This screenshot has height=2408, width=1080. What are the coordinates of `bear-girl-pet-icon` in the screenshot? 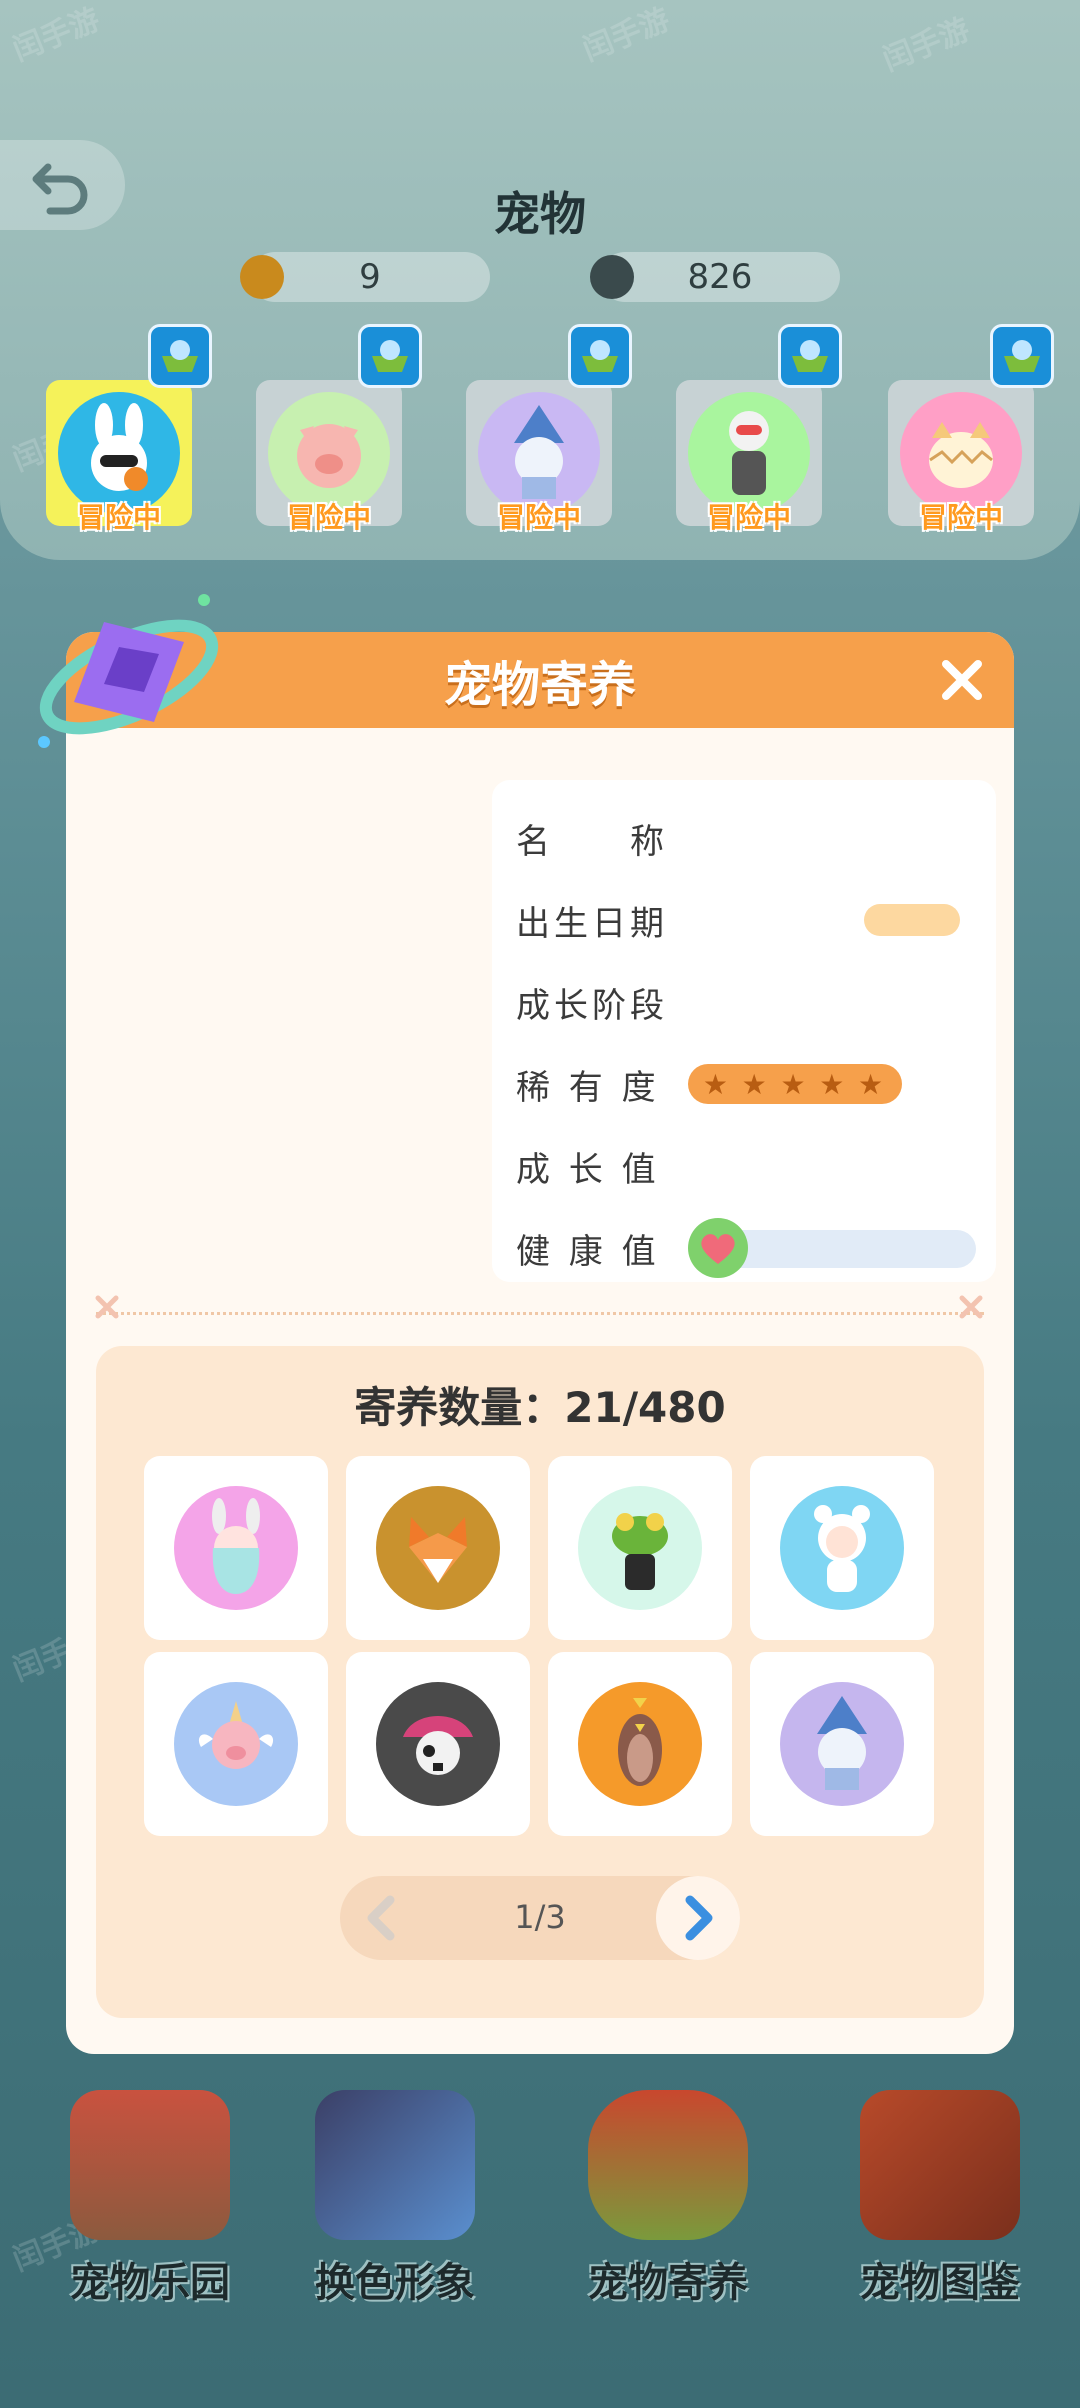 It's located at (842, 1548).